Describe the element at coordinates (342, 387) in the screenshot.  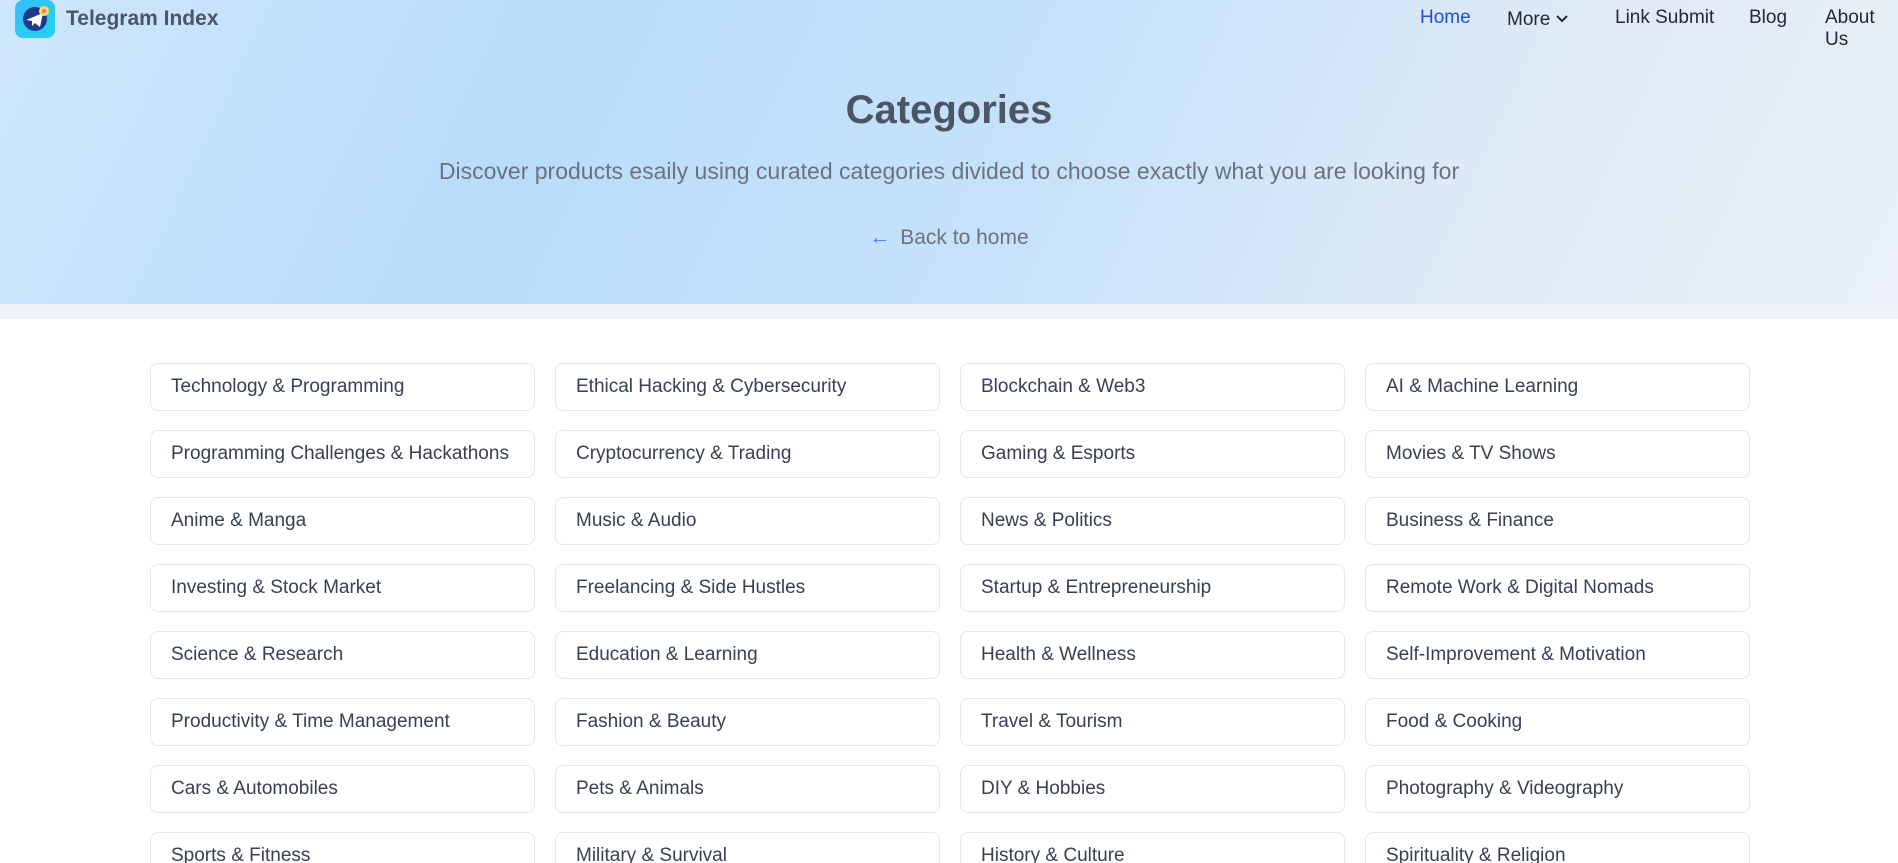
I see `category-card: Technology & Programming` at that location.